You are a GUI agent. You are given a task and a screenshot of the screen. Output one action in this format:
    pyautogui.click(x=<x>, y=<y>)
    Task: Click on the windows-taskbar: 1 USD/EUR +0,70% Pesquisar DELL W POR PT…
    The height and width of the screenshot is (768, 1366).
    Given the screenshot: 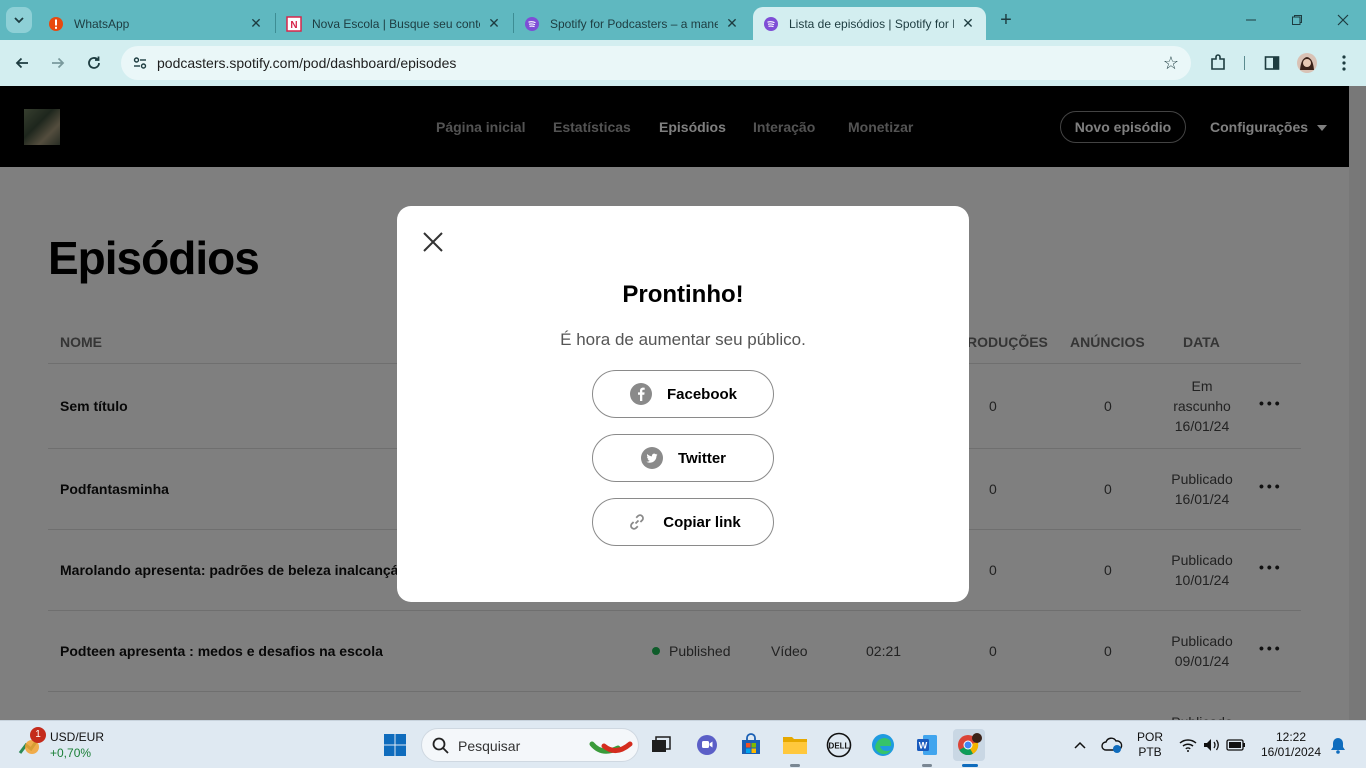 What is the action you would take?
    pyautogui.click(x=683, y=744)
    